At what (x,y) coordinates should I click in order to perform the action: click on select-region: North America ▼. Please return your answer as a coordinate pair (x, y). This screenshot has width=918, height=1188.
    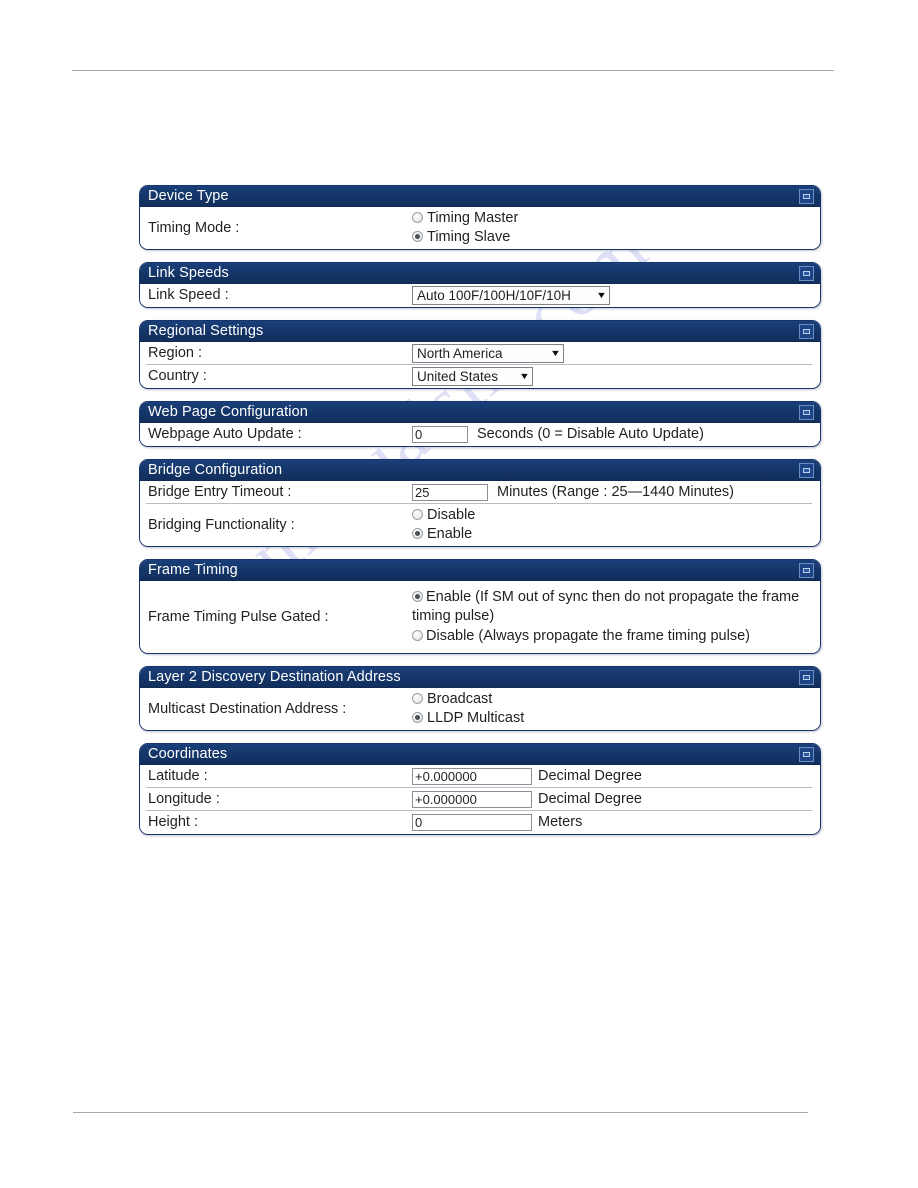
    Looking at the image, I should click on (488, 353).